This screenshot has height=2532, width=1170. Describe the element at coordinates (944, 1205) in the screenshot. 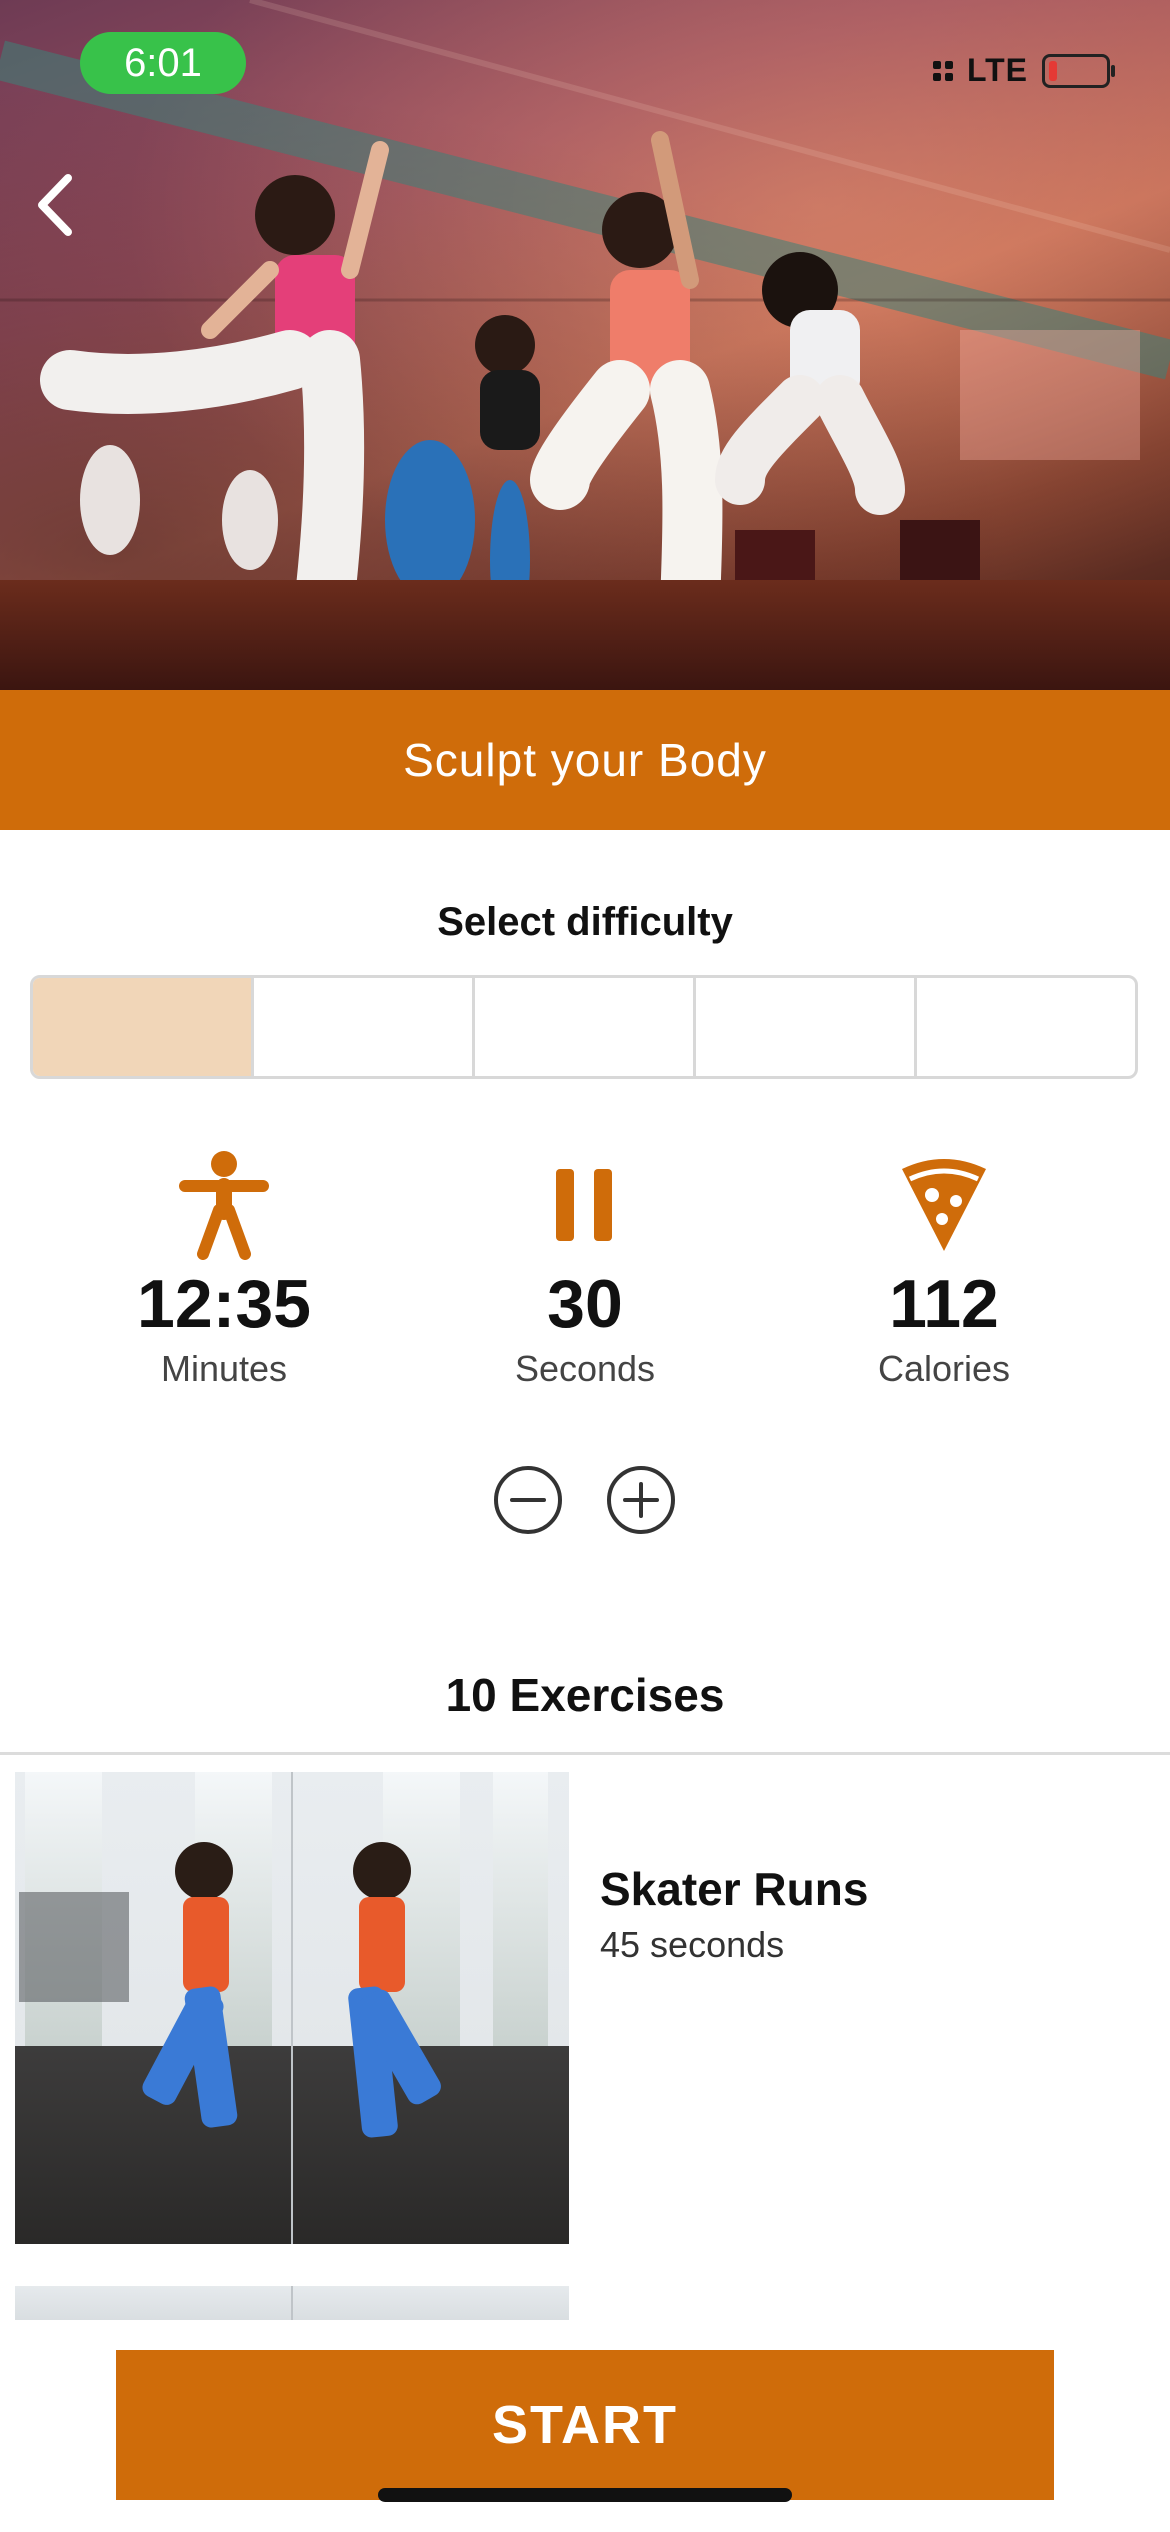

I see `pizza-icon` at that location.